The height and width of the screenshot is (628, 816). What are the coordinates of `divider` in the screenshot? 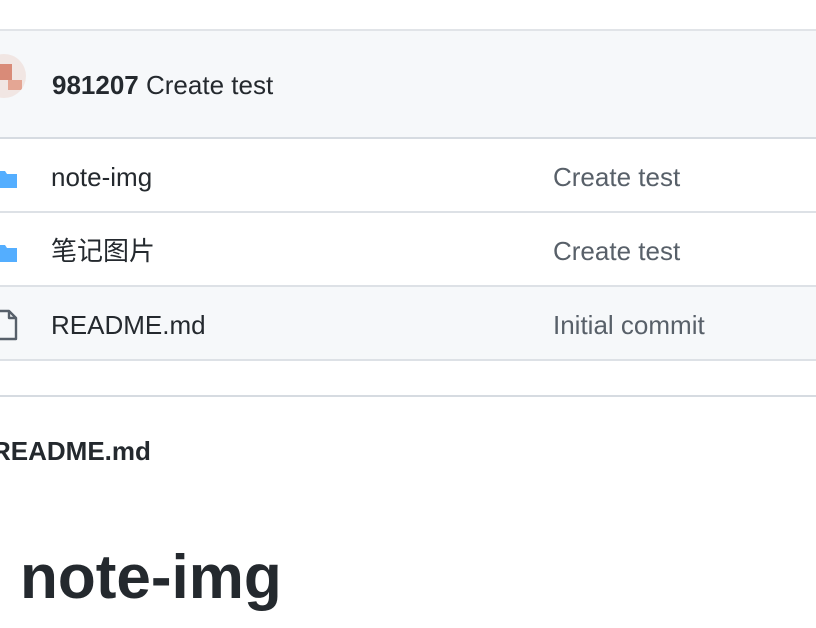 It's located at (408, 396).